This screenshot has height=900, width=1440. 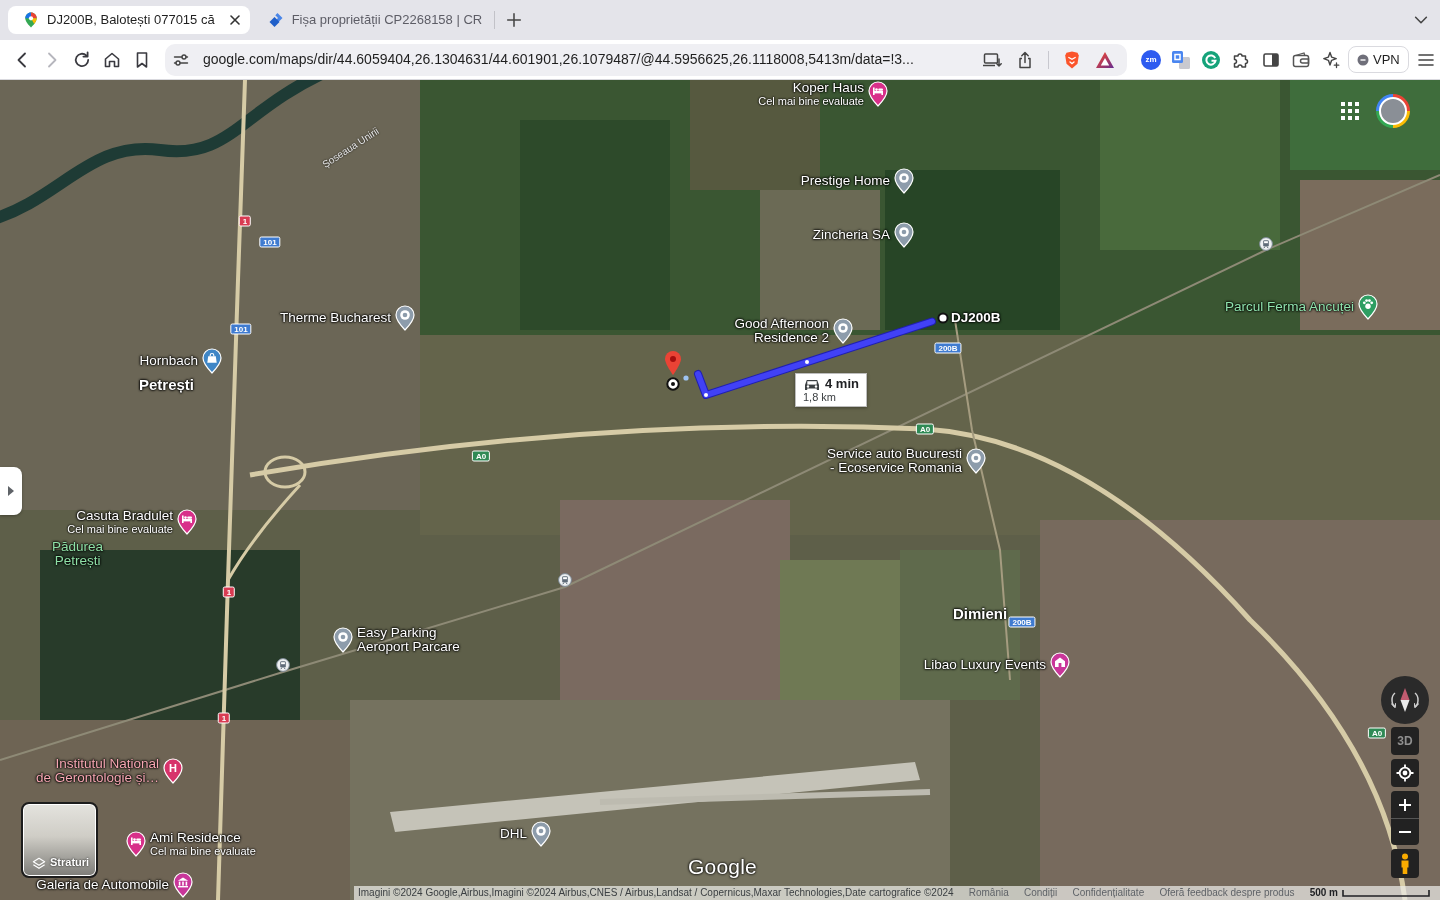 I want to click on columns-pin-icon, so click(x=183, y=885).